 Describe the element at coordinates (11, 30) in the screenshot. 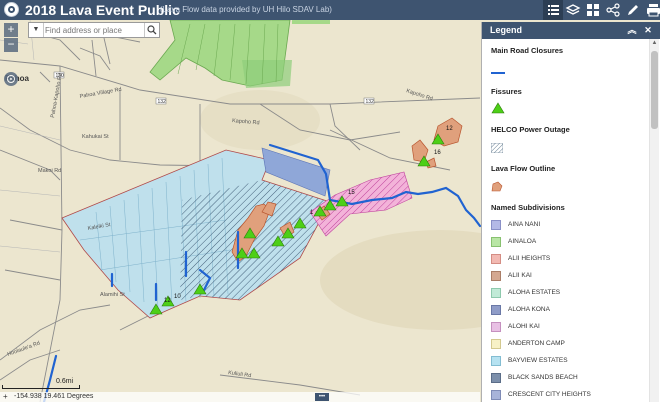

I see `zoom-in-button: +` at that location.